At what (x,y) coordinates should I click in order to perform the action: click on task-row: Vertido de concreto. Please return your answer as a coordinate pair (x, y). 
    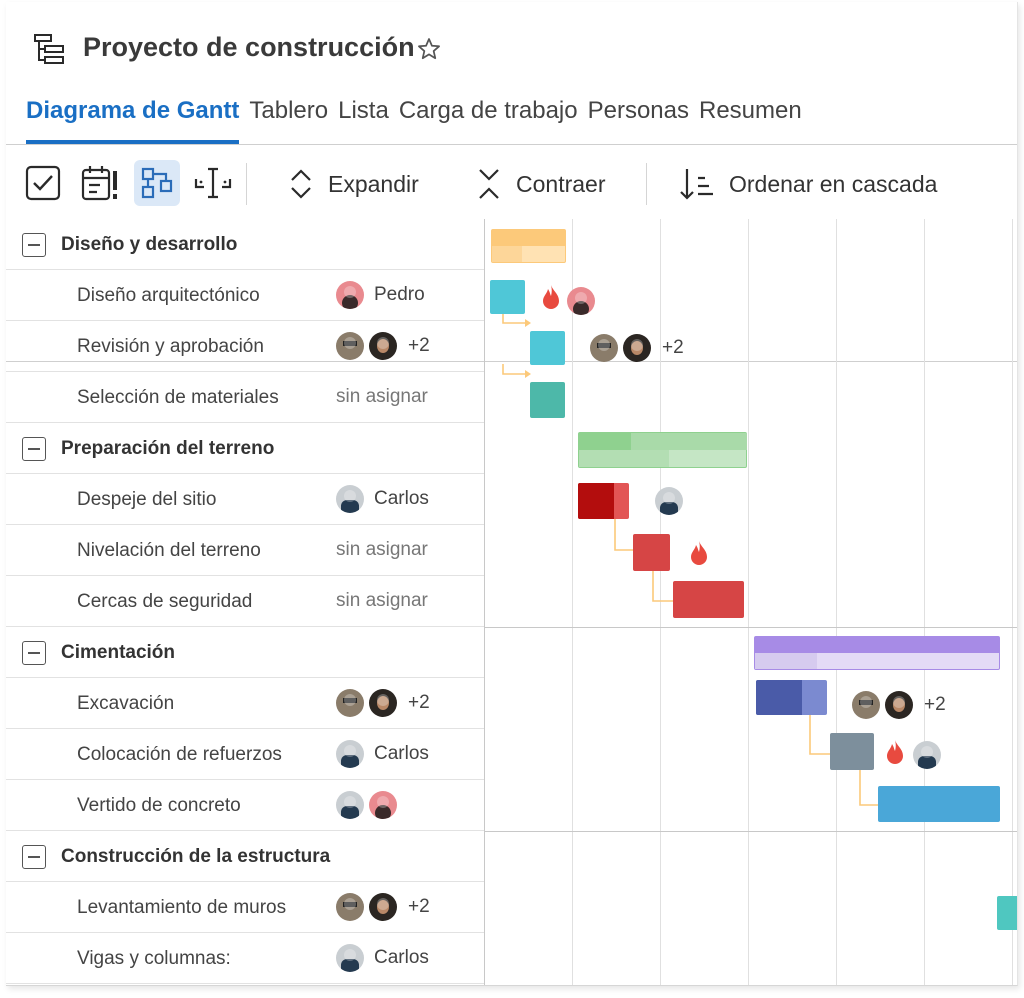
    Looking at the image, I should click on (245, 805).